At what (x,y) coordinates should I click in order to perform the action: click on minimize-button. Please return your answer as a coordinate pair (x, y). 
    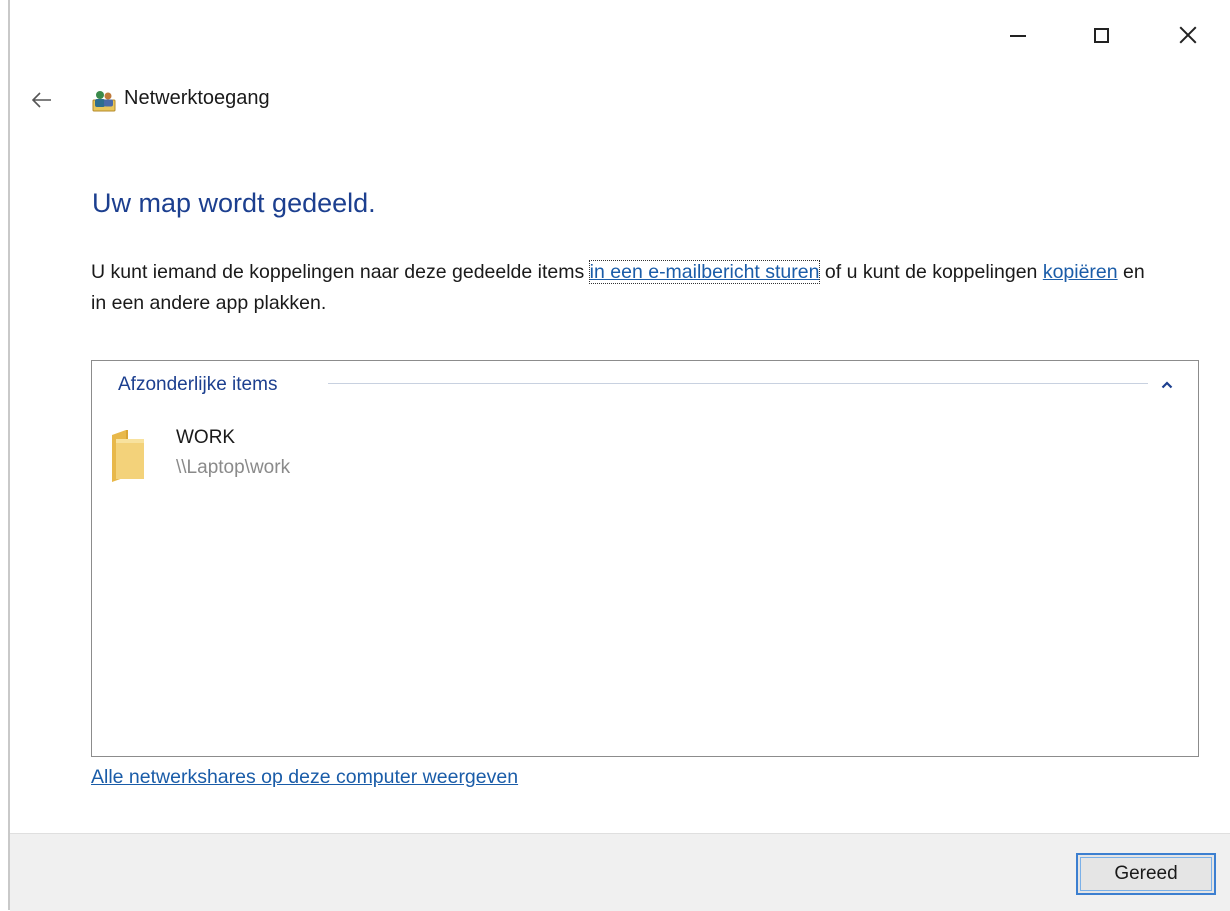
    Looking at the image, I should click on (1018, 35).